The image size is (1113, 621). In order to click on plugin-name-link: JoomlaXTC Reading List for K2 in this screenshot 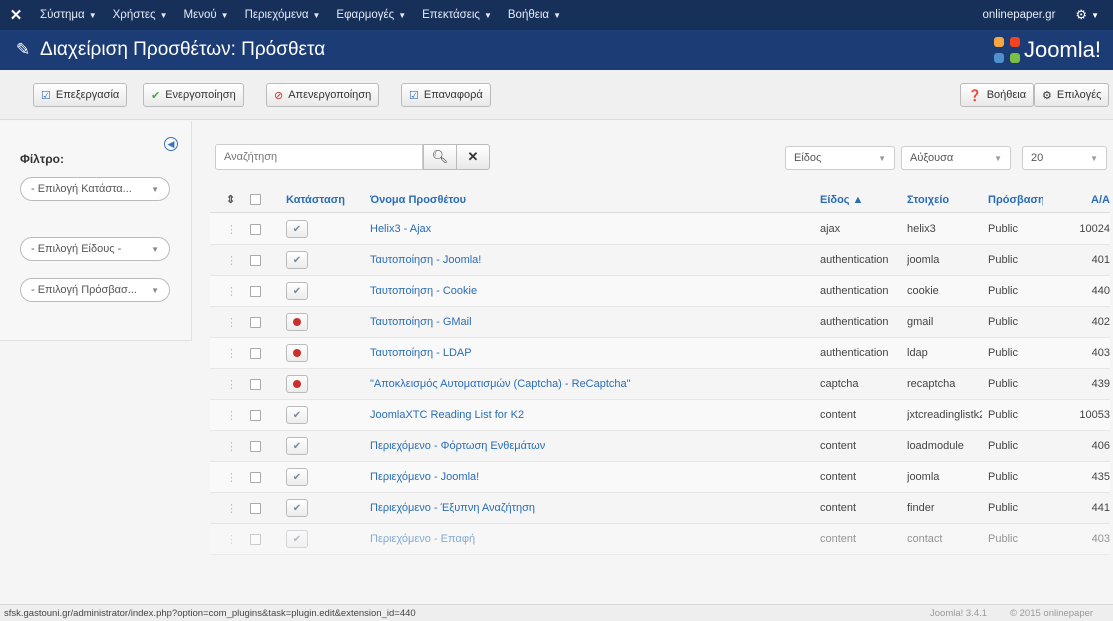, I will do `click(580, 415)`.